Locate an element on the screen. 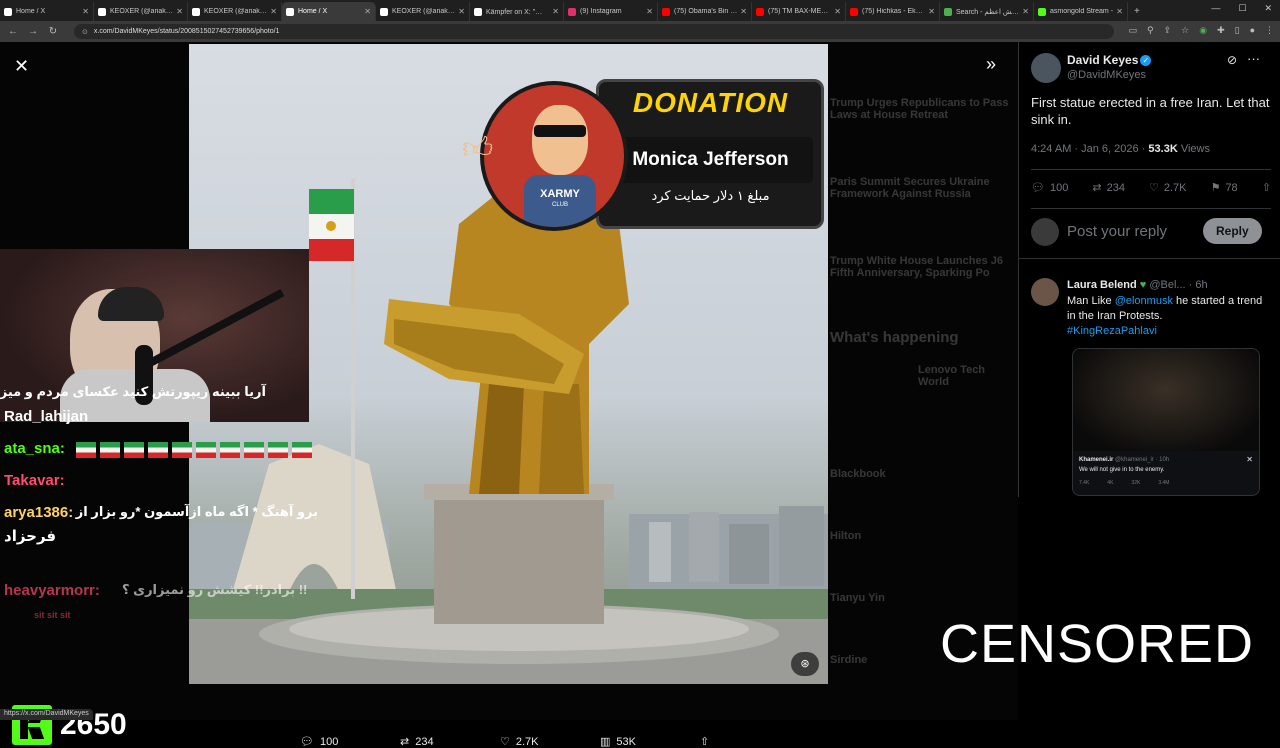  status-url: https://x.com/DavidMKeyes is located at coordinates (46, 714).